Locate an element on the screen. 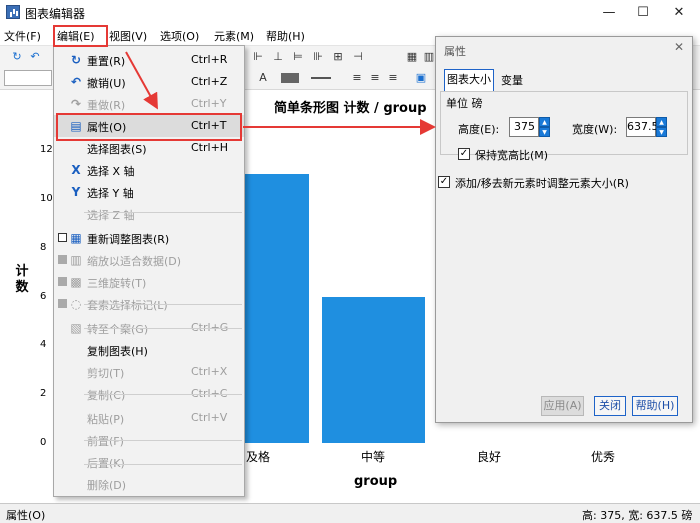  edit-menu-item-8: ▦ 重新调整图表(R) is located at coordinates (149, 238).